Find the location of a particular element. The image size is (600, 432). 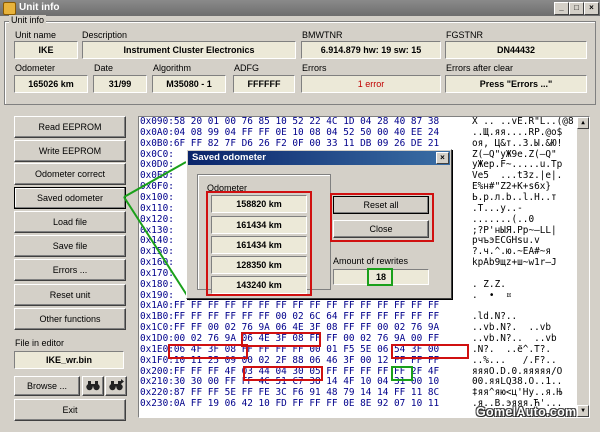

dialog-close-icon: × is located at coordinates (442, 158).